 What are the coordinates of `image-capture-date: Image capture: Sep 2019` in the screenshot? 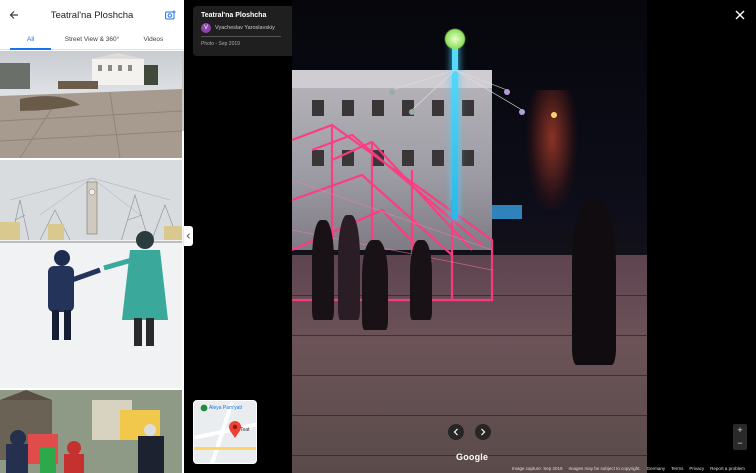 It's located at (537, 468).